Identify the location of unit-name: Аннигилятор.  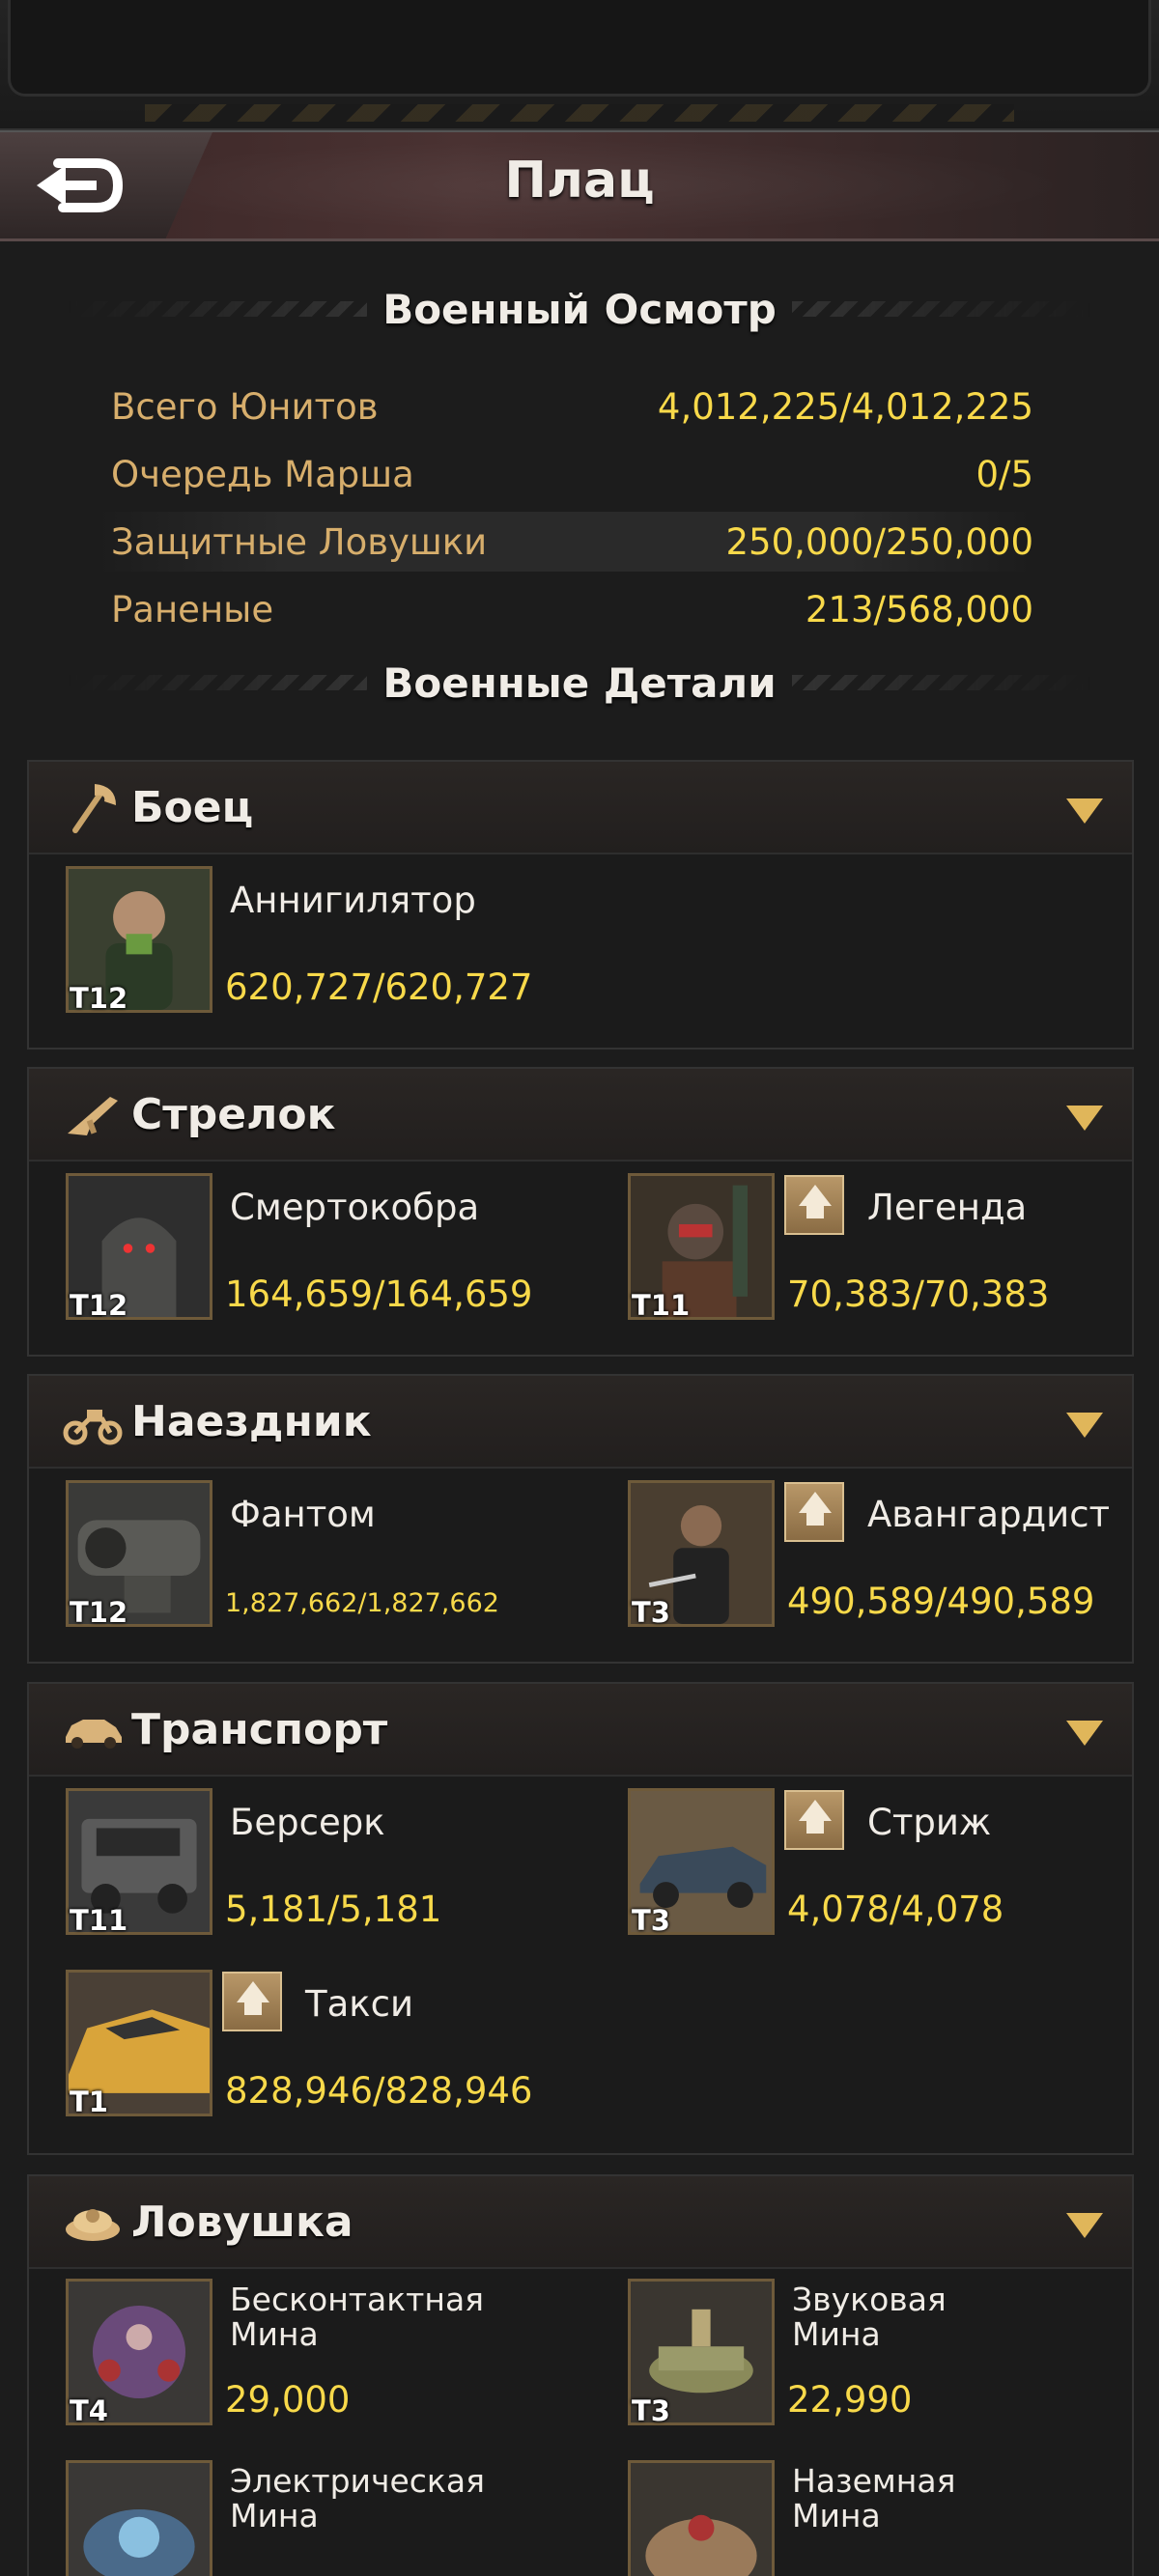
(353, 901).